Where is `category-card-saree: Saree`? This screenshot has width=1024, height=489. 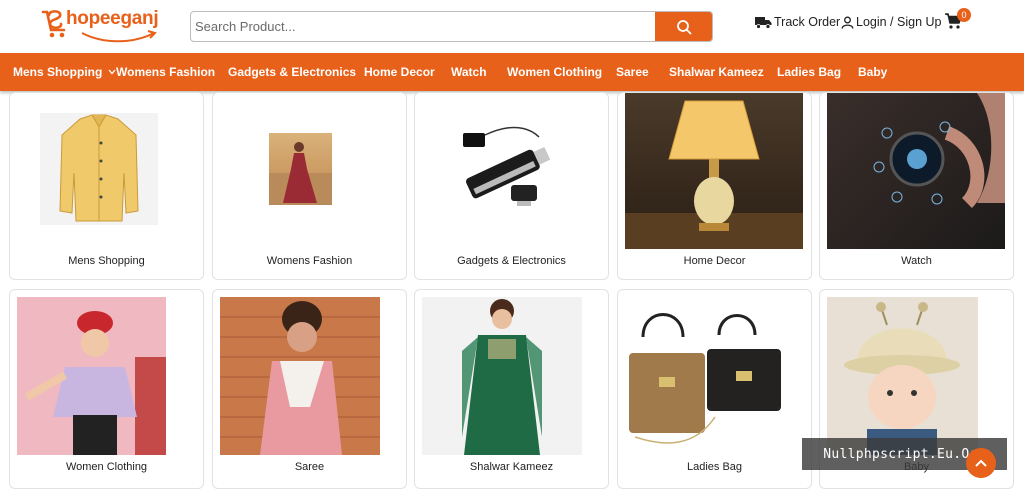 category-card-saree: Saree is located at coordinates (309, 389).